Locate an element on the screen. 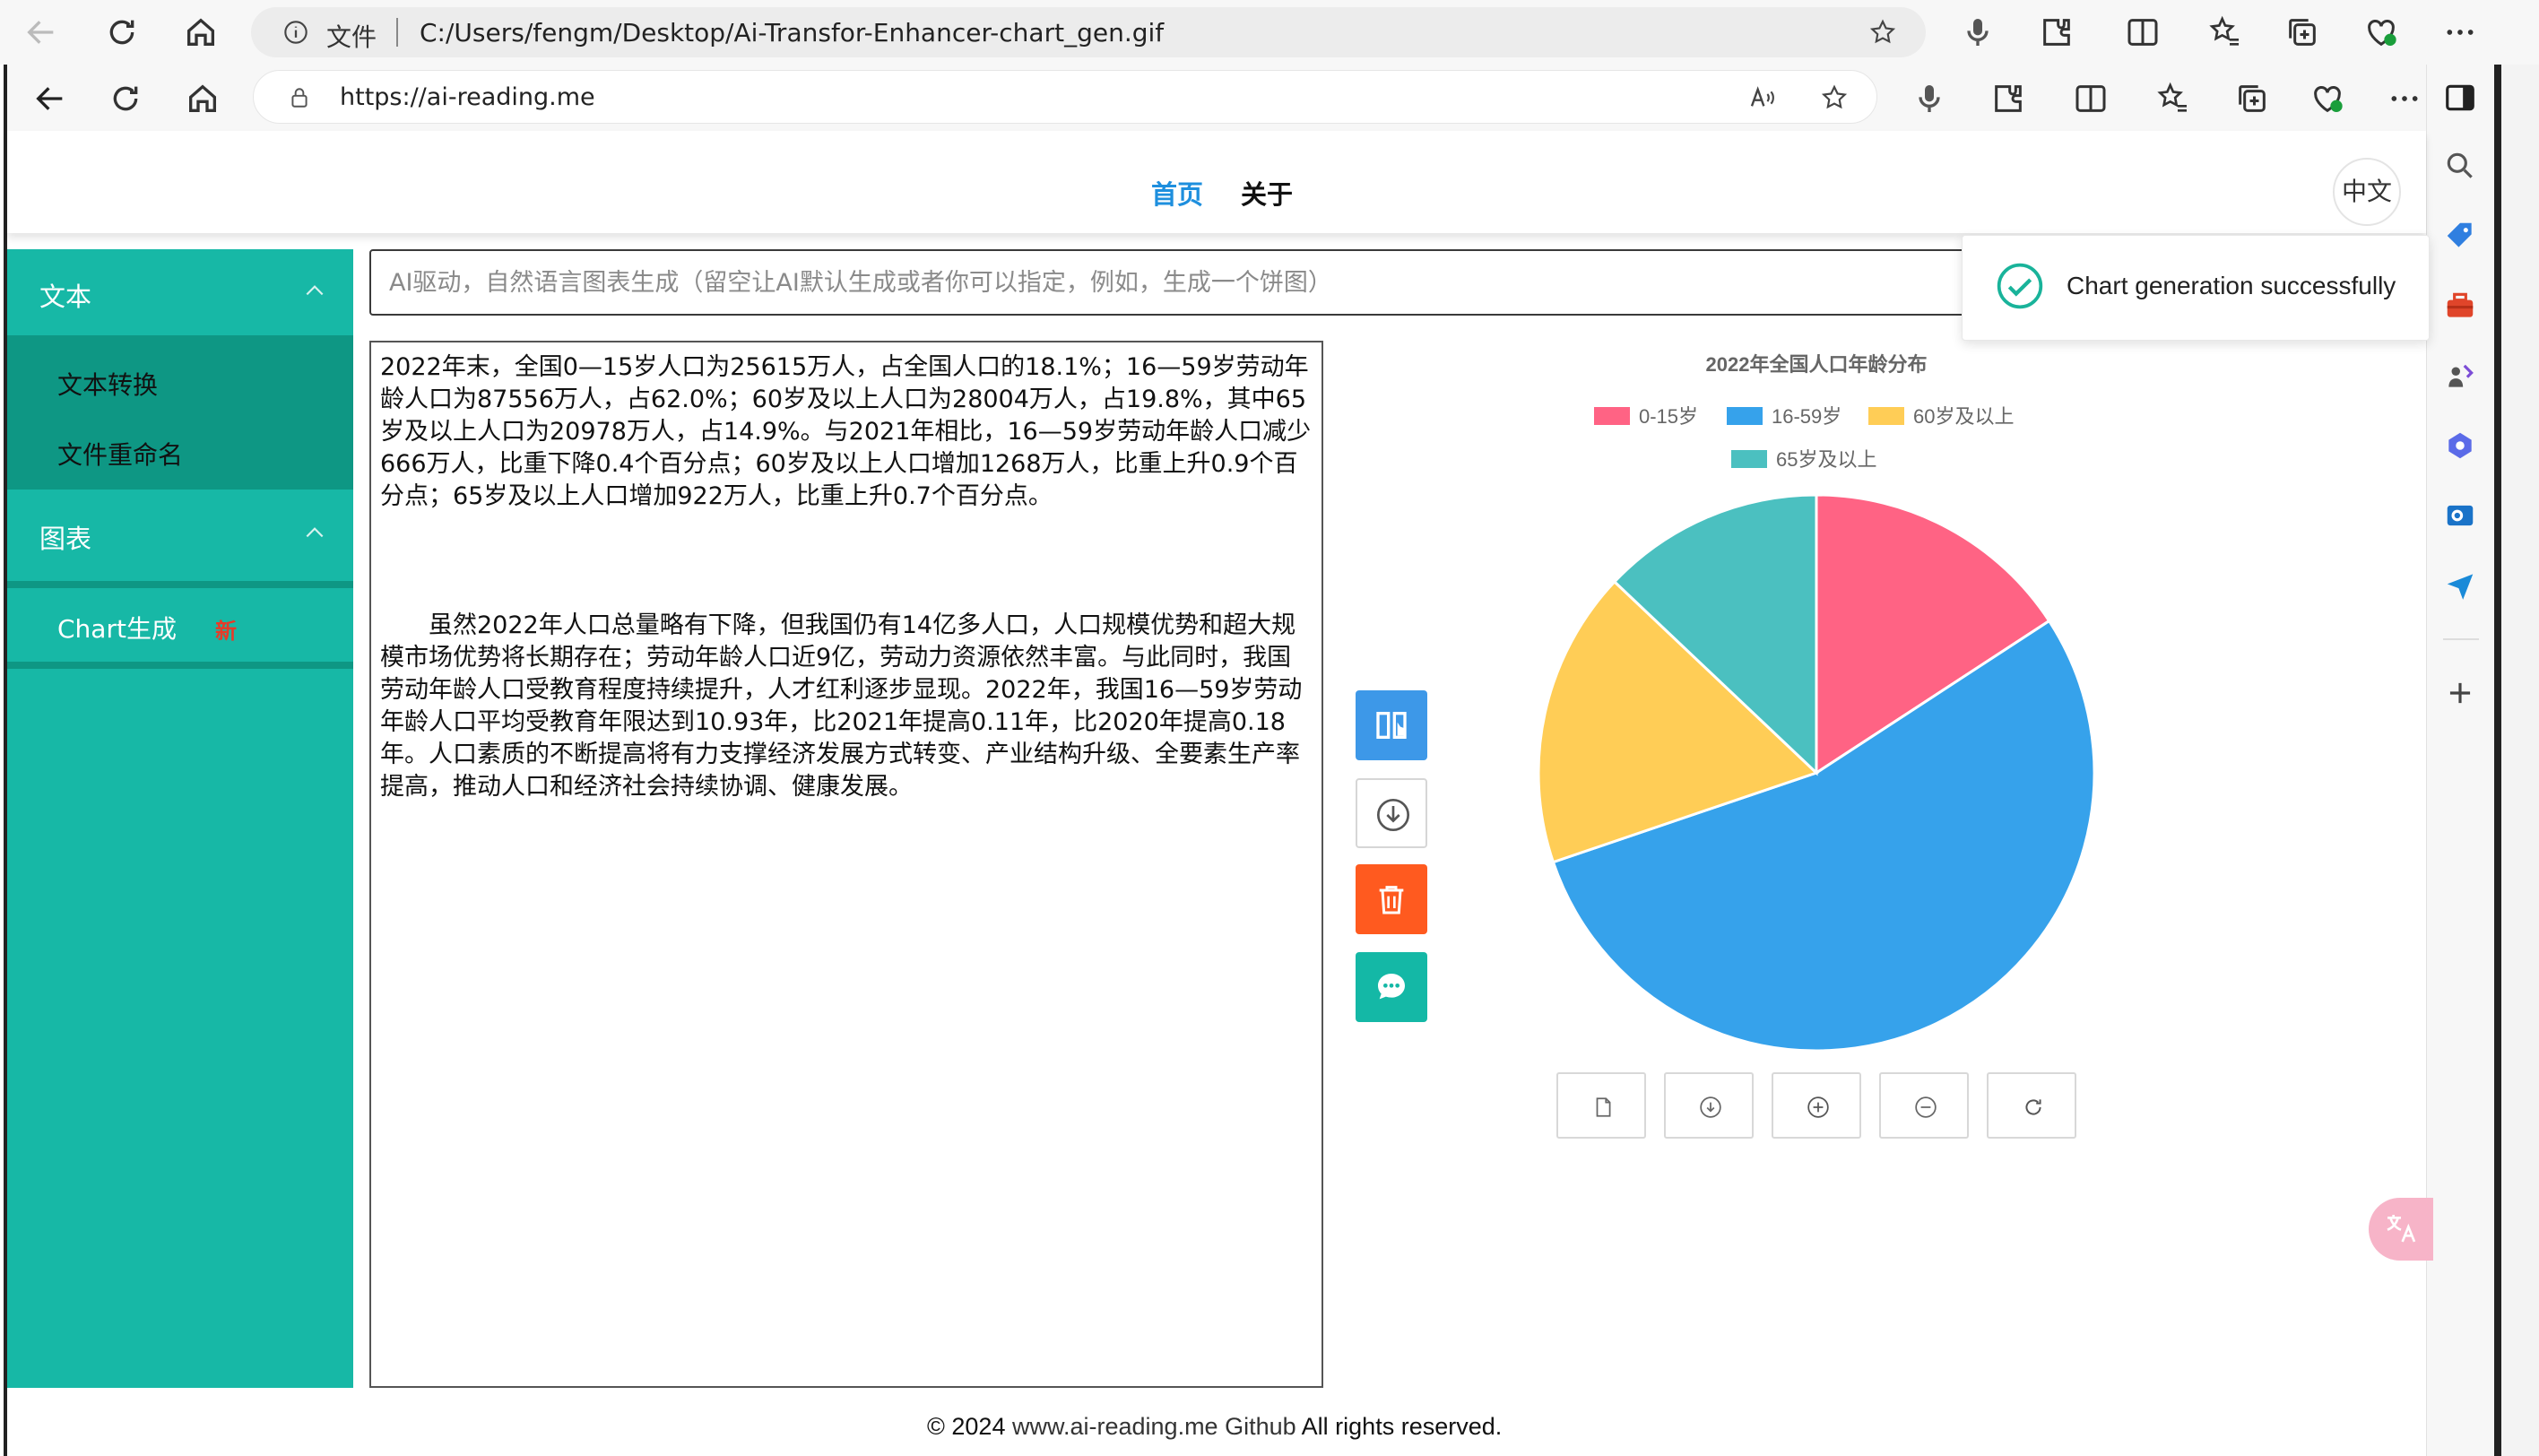 This screenshot has width=2539, height=1456. sidebar-item-file-rename: 文件重命名 is located at coordinates (120, 454).